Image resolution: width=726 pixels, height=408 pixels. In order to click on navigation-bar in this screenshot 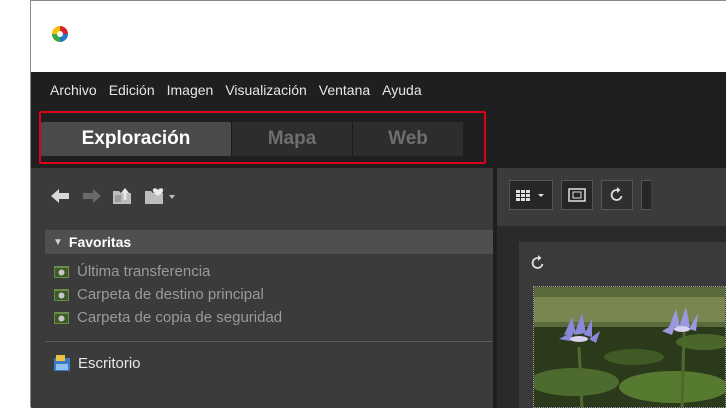, I will do `click(262, 197)`.